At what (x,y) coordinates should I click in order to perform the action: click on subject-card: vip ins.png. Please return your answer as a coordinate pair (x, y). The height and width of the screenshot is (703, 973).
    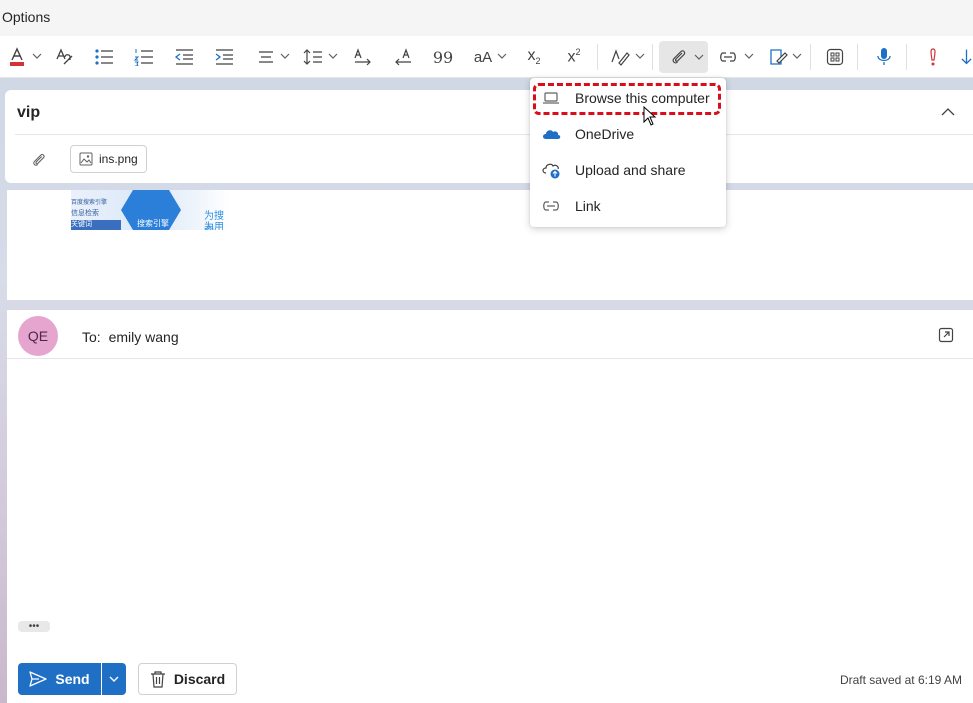
    Looking at the image, I should click on (489, 136).